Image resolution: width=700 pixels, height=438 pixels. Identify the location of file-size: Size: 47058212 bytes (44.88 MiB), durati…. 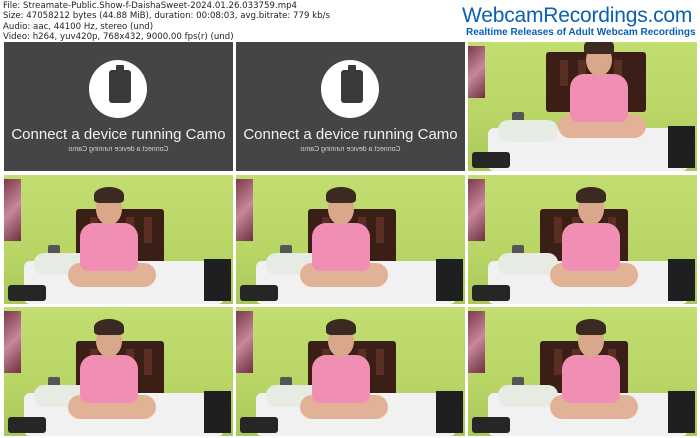
(166, 16).